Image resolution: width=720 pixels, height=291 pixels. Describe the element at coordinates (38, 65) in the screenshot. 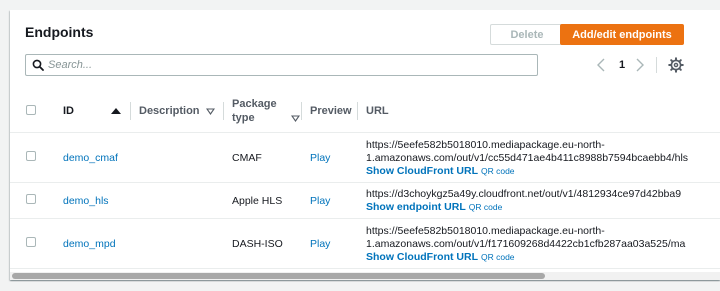

I see `search-icon` at that location.